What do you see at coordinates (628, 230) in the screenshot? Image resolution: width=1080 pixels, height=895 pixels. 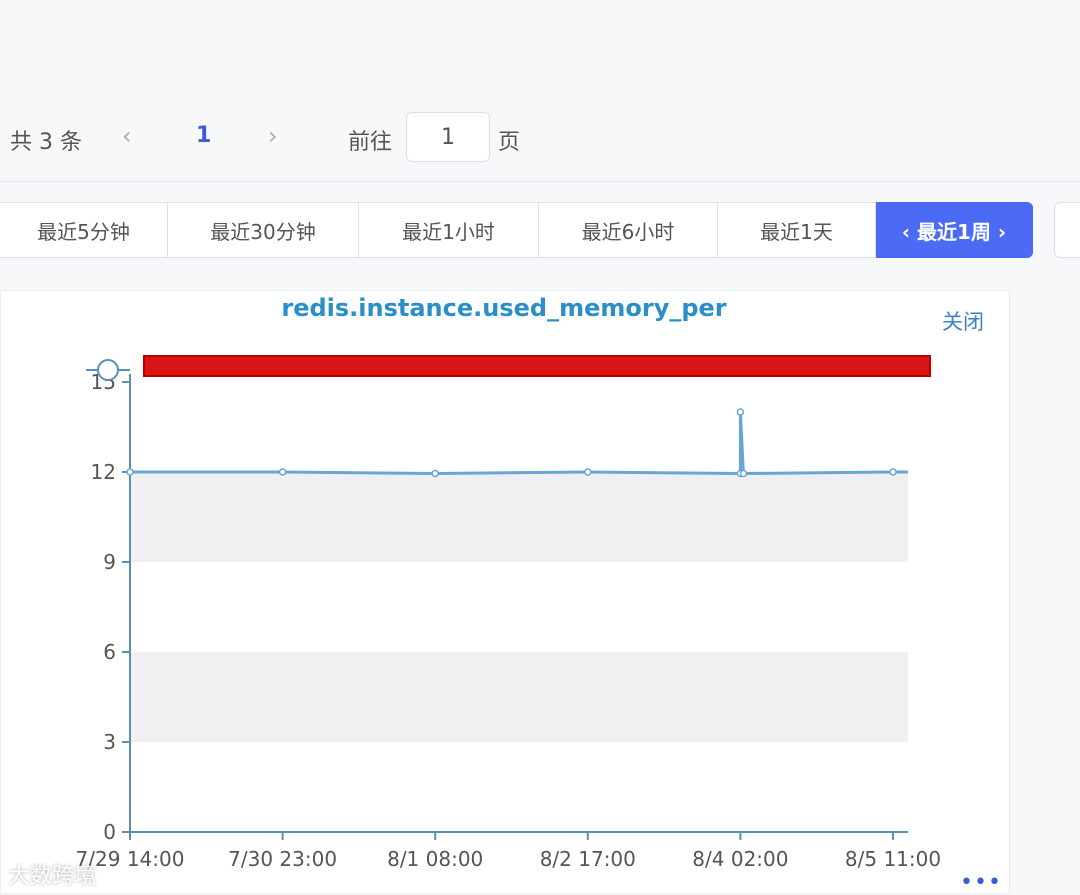 I see `range-6hour-button: 最近6小时` at bounding box center [628, 230].